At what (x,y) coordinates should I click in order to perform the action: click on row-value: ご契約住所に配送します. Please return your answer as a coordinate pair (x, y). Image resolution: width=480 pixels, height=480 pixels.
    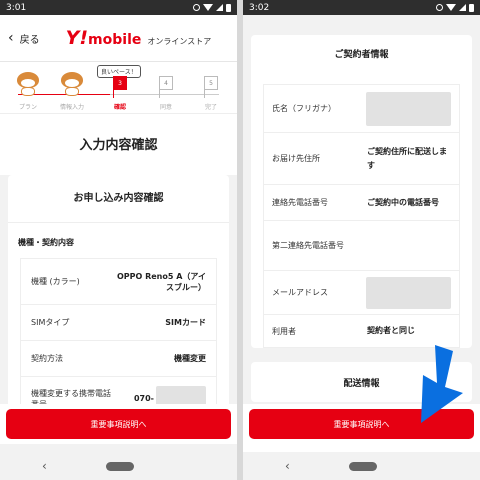
    Looking at the image, I should click on (407, 158).